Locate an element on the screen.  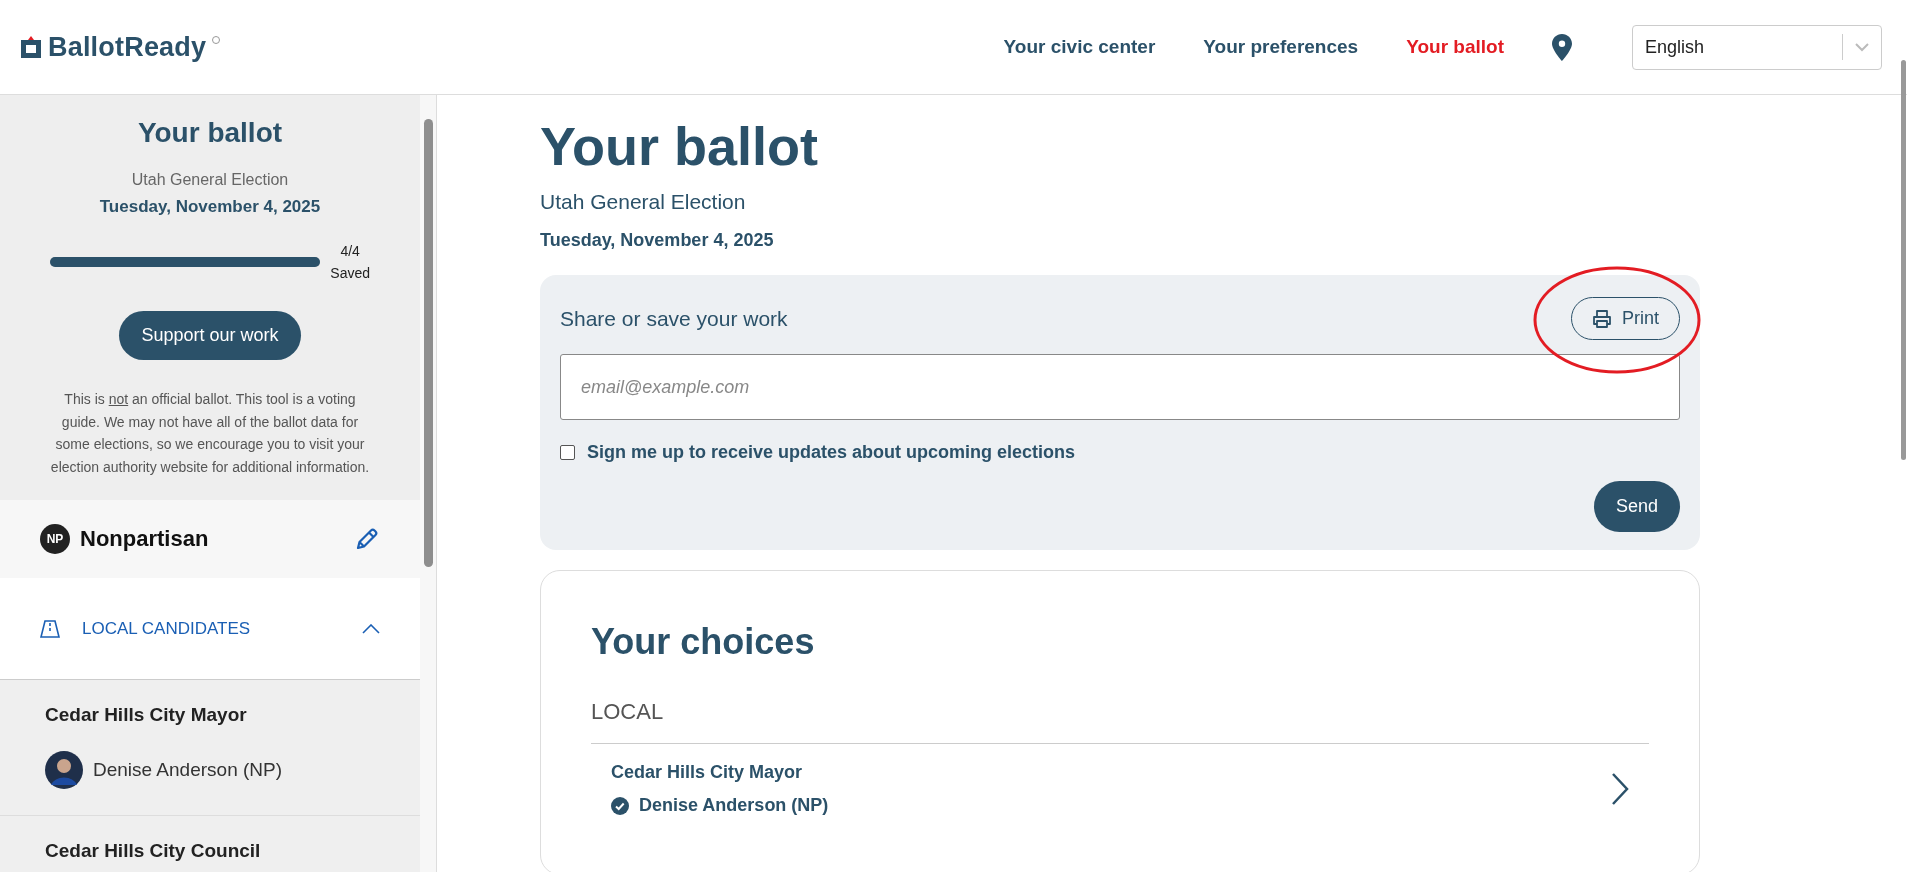
party-badge: NP is located at coordinates (55, 539).